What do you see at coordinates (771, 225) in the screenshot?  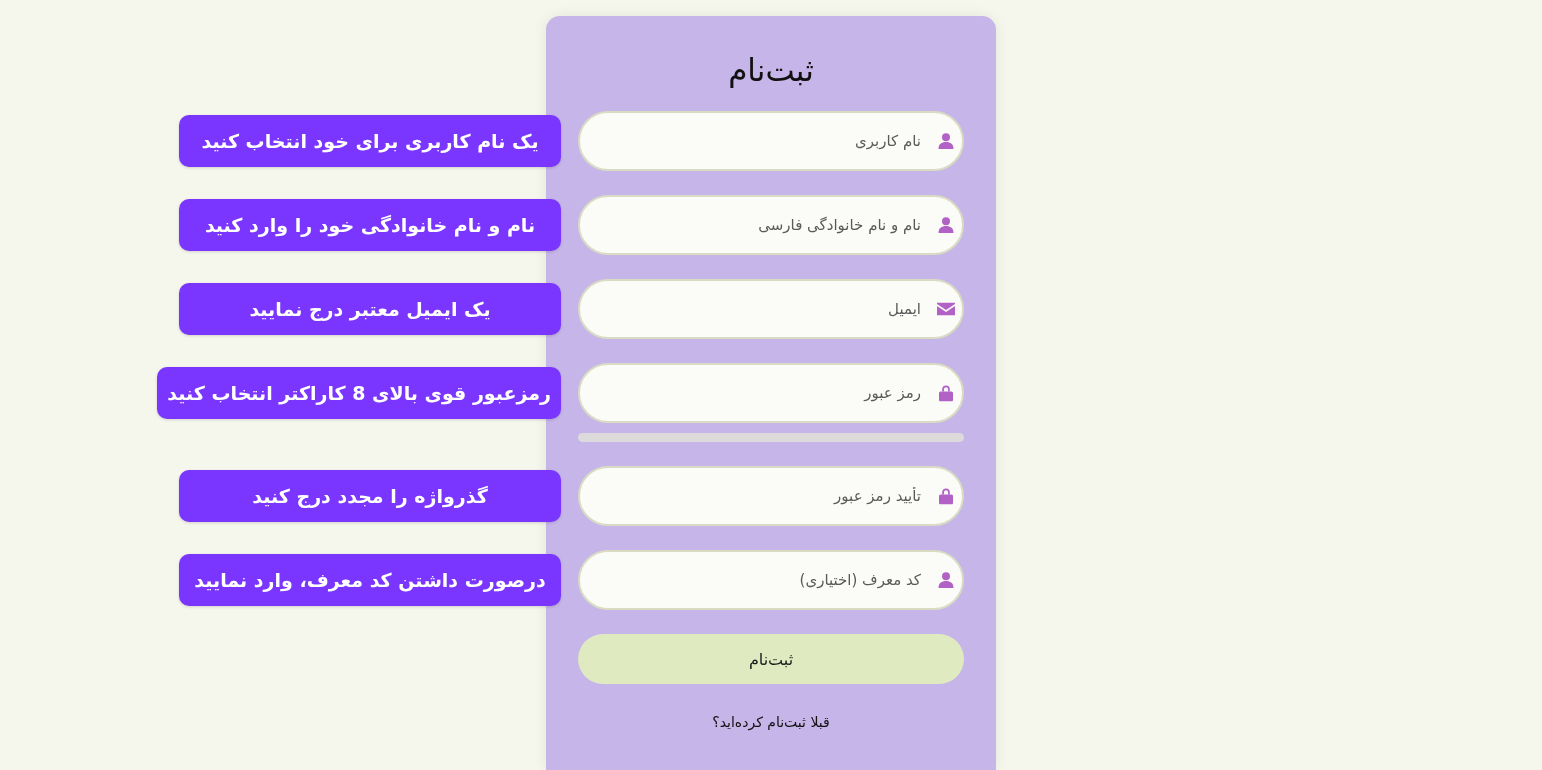 I see `input-field: نام و نام خانوادگی فارسی` at bounding box center [771, 225].